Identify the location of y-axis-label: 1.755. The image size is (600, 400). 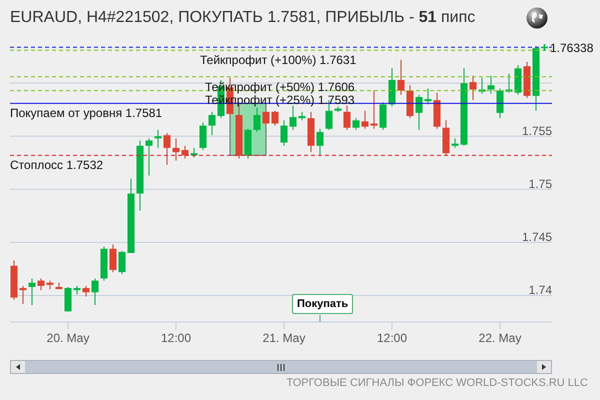
(537, 131).